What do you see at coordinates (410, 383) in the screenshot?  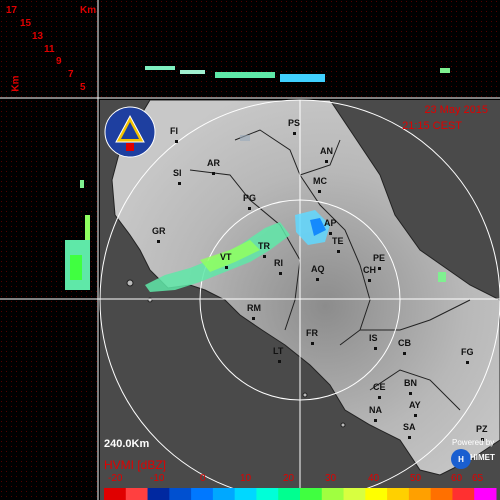 I see `city-label-bn: BN` at bounding box center [410, 383].